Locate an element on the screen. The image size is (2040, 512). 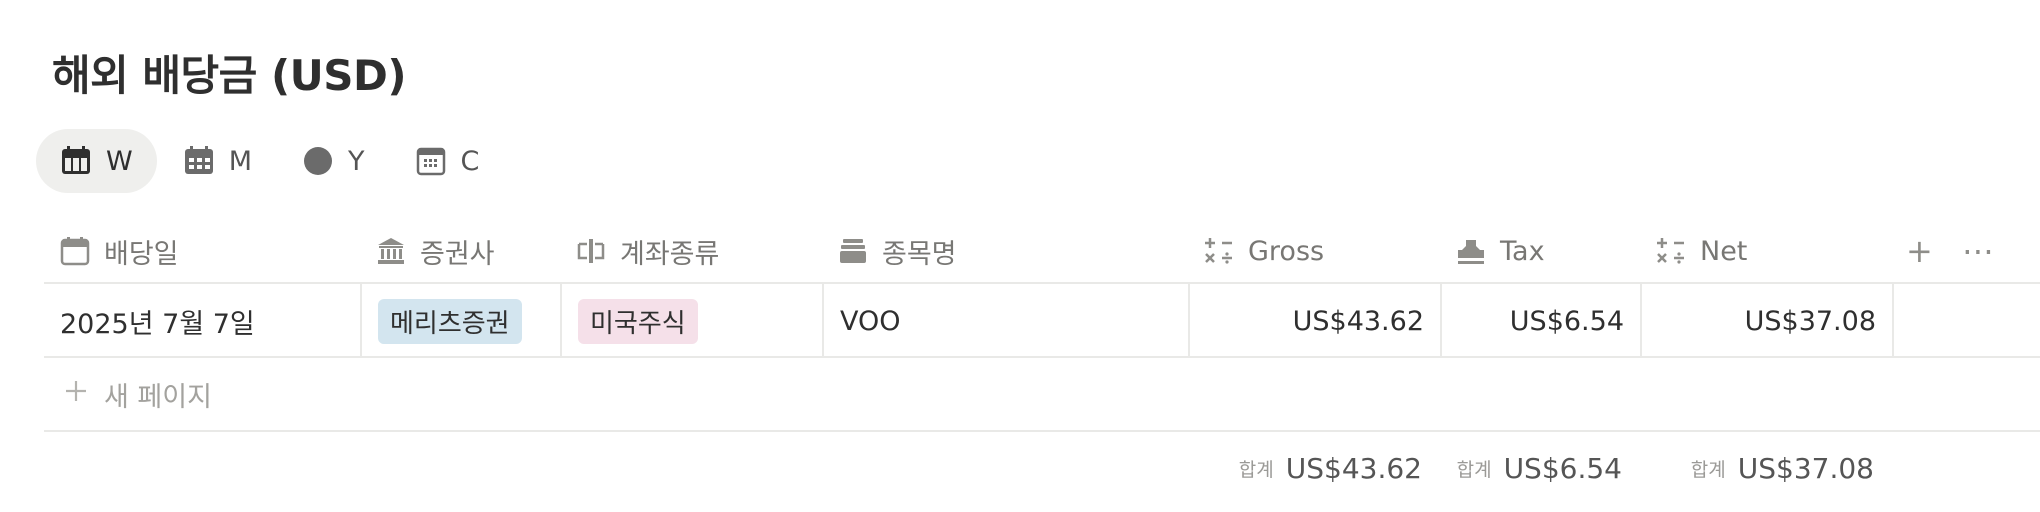
tag-broker: 메리츠증권 is located at coordinates (450, 321).